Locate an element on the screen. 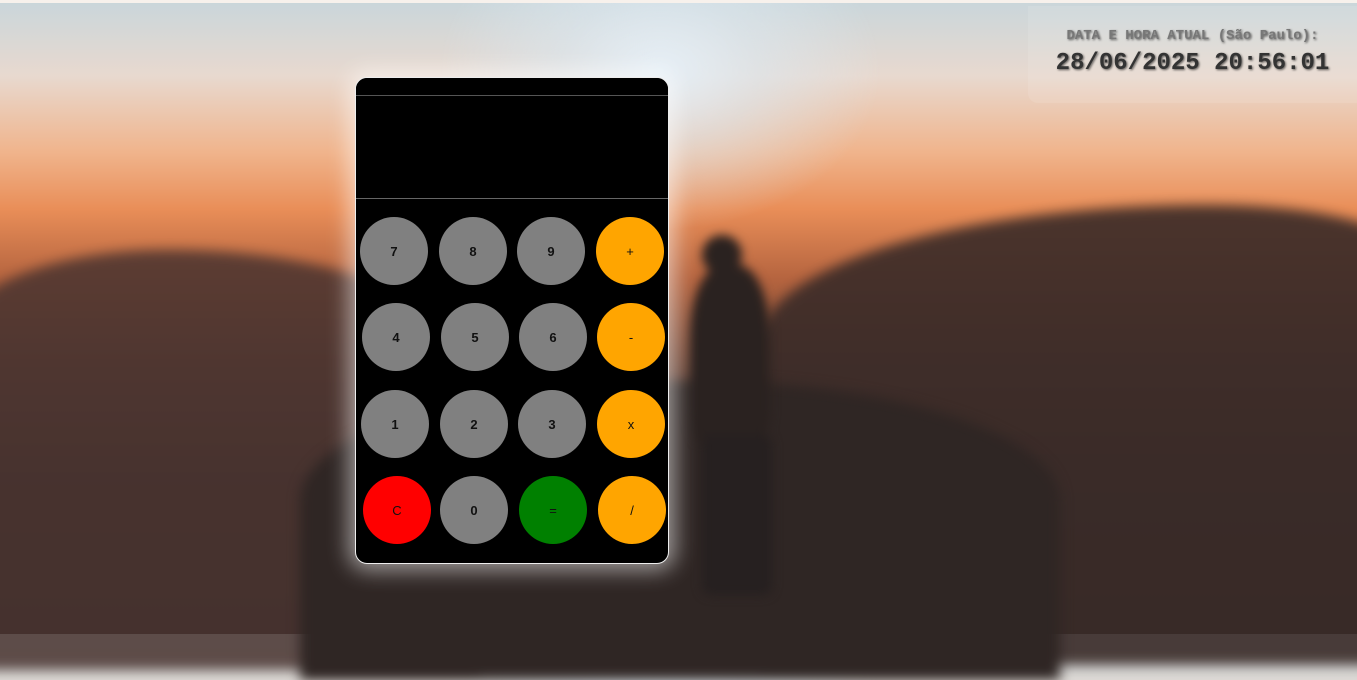 The image size is (1357, 680). divide-button: / is located at coordinates (632, 510).